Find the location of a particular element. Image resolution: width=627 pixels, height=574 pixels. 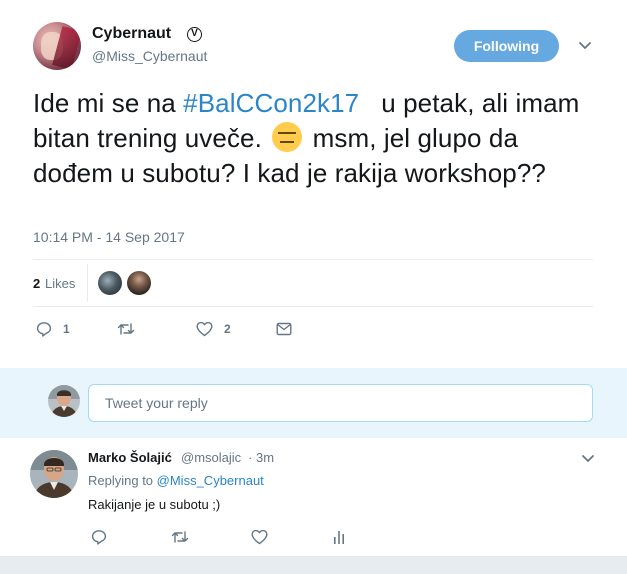

reply-action: 1 is located at coordinates (53, 329).